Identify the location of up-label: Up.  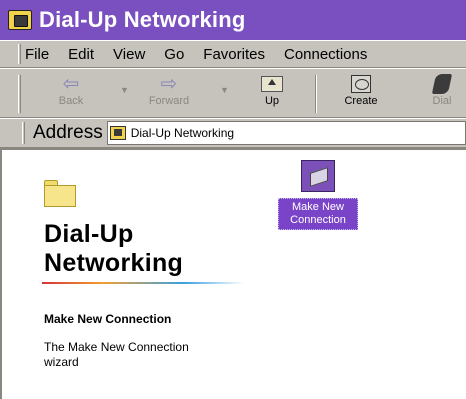
(272, 101).